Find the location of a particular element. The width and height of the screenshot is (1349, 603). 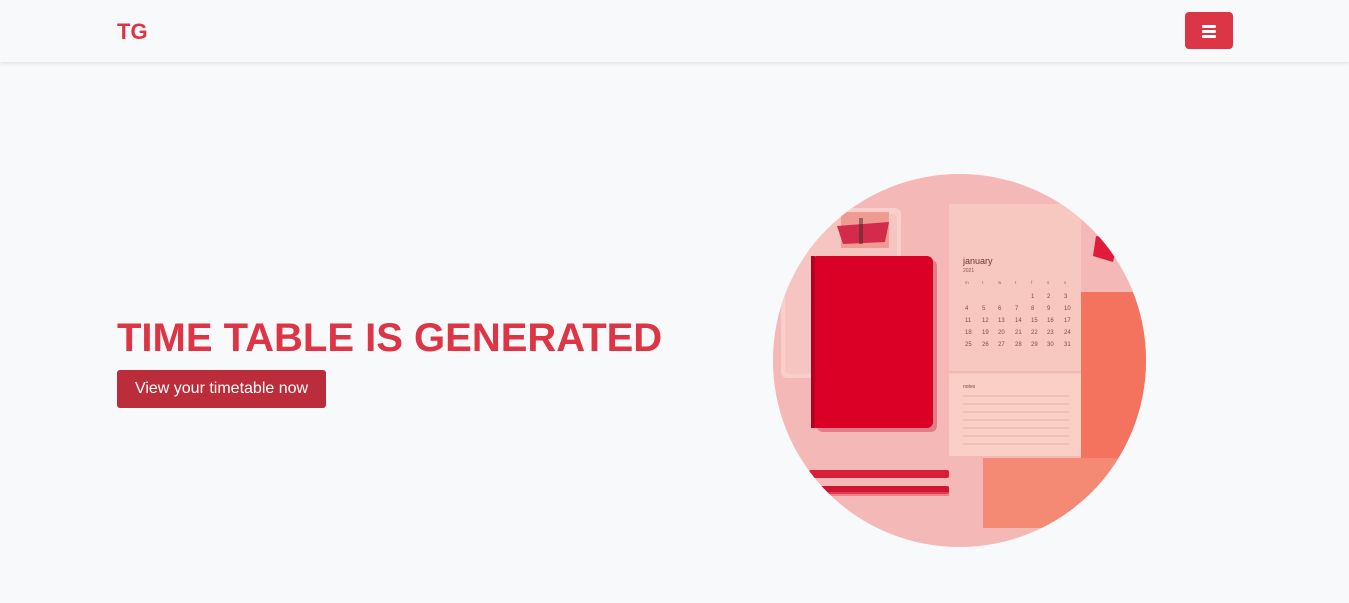

view-timetable-button: View your timetable now is located at coordinates (221, 389).